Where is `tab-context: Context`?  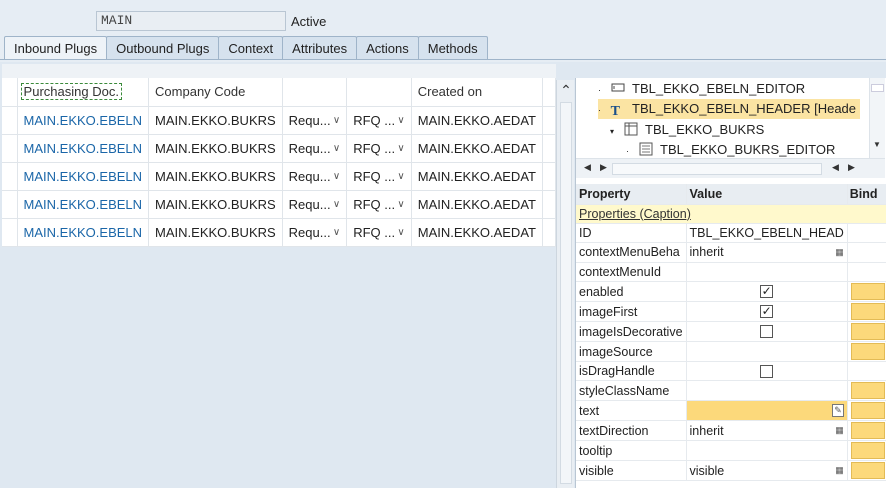
tab-context: Context is located at coordinates (251, 48).